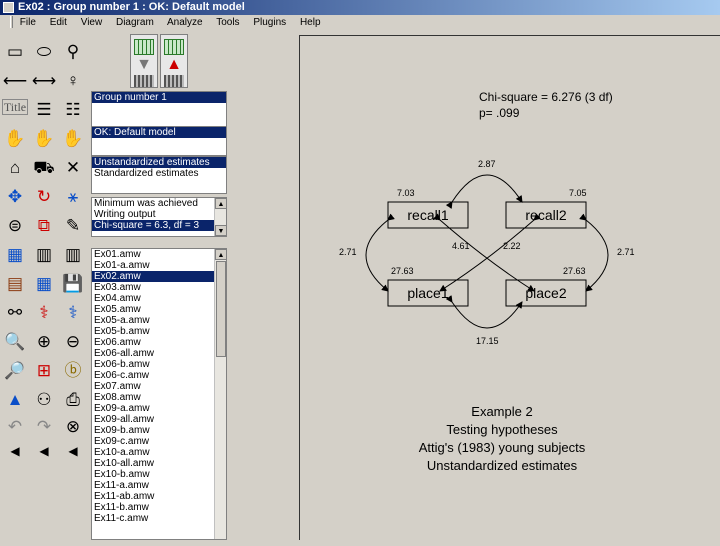 The image size is (720, 546). What do you see at coordinates (15, 312) in the screenshot?
I see `specification-search-icon: ⚯` at bounding box center [15, 312].